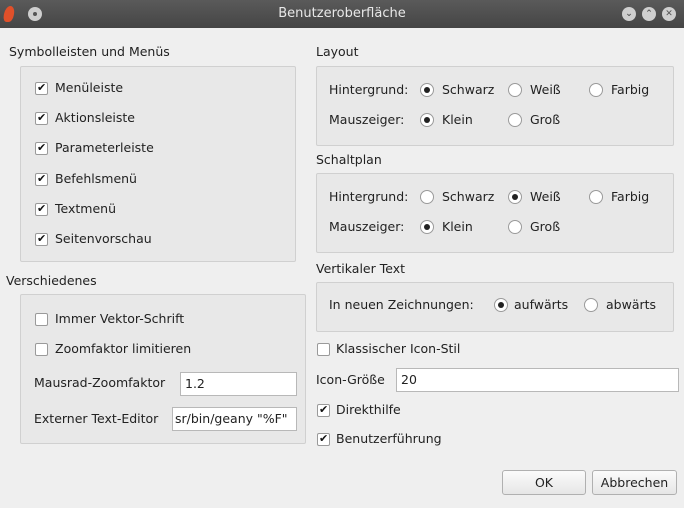  Describe the element at coordinates (96, 178) in the screenshot. I see `befehlsmenue-label: Befehlsmenü` at that location.